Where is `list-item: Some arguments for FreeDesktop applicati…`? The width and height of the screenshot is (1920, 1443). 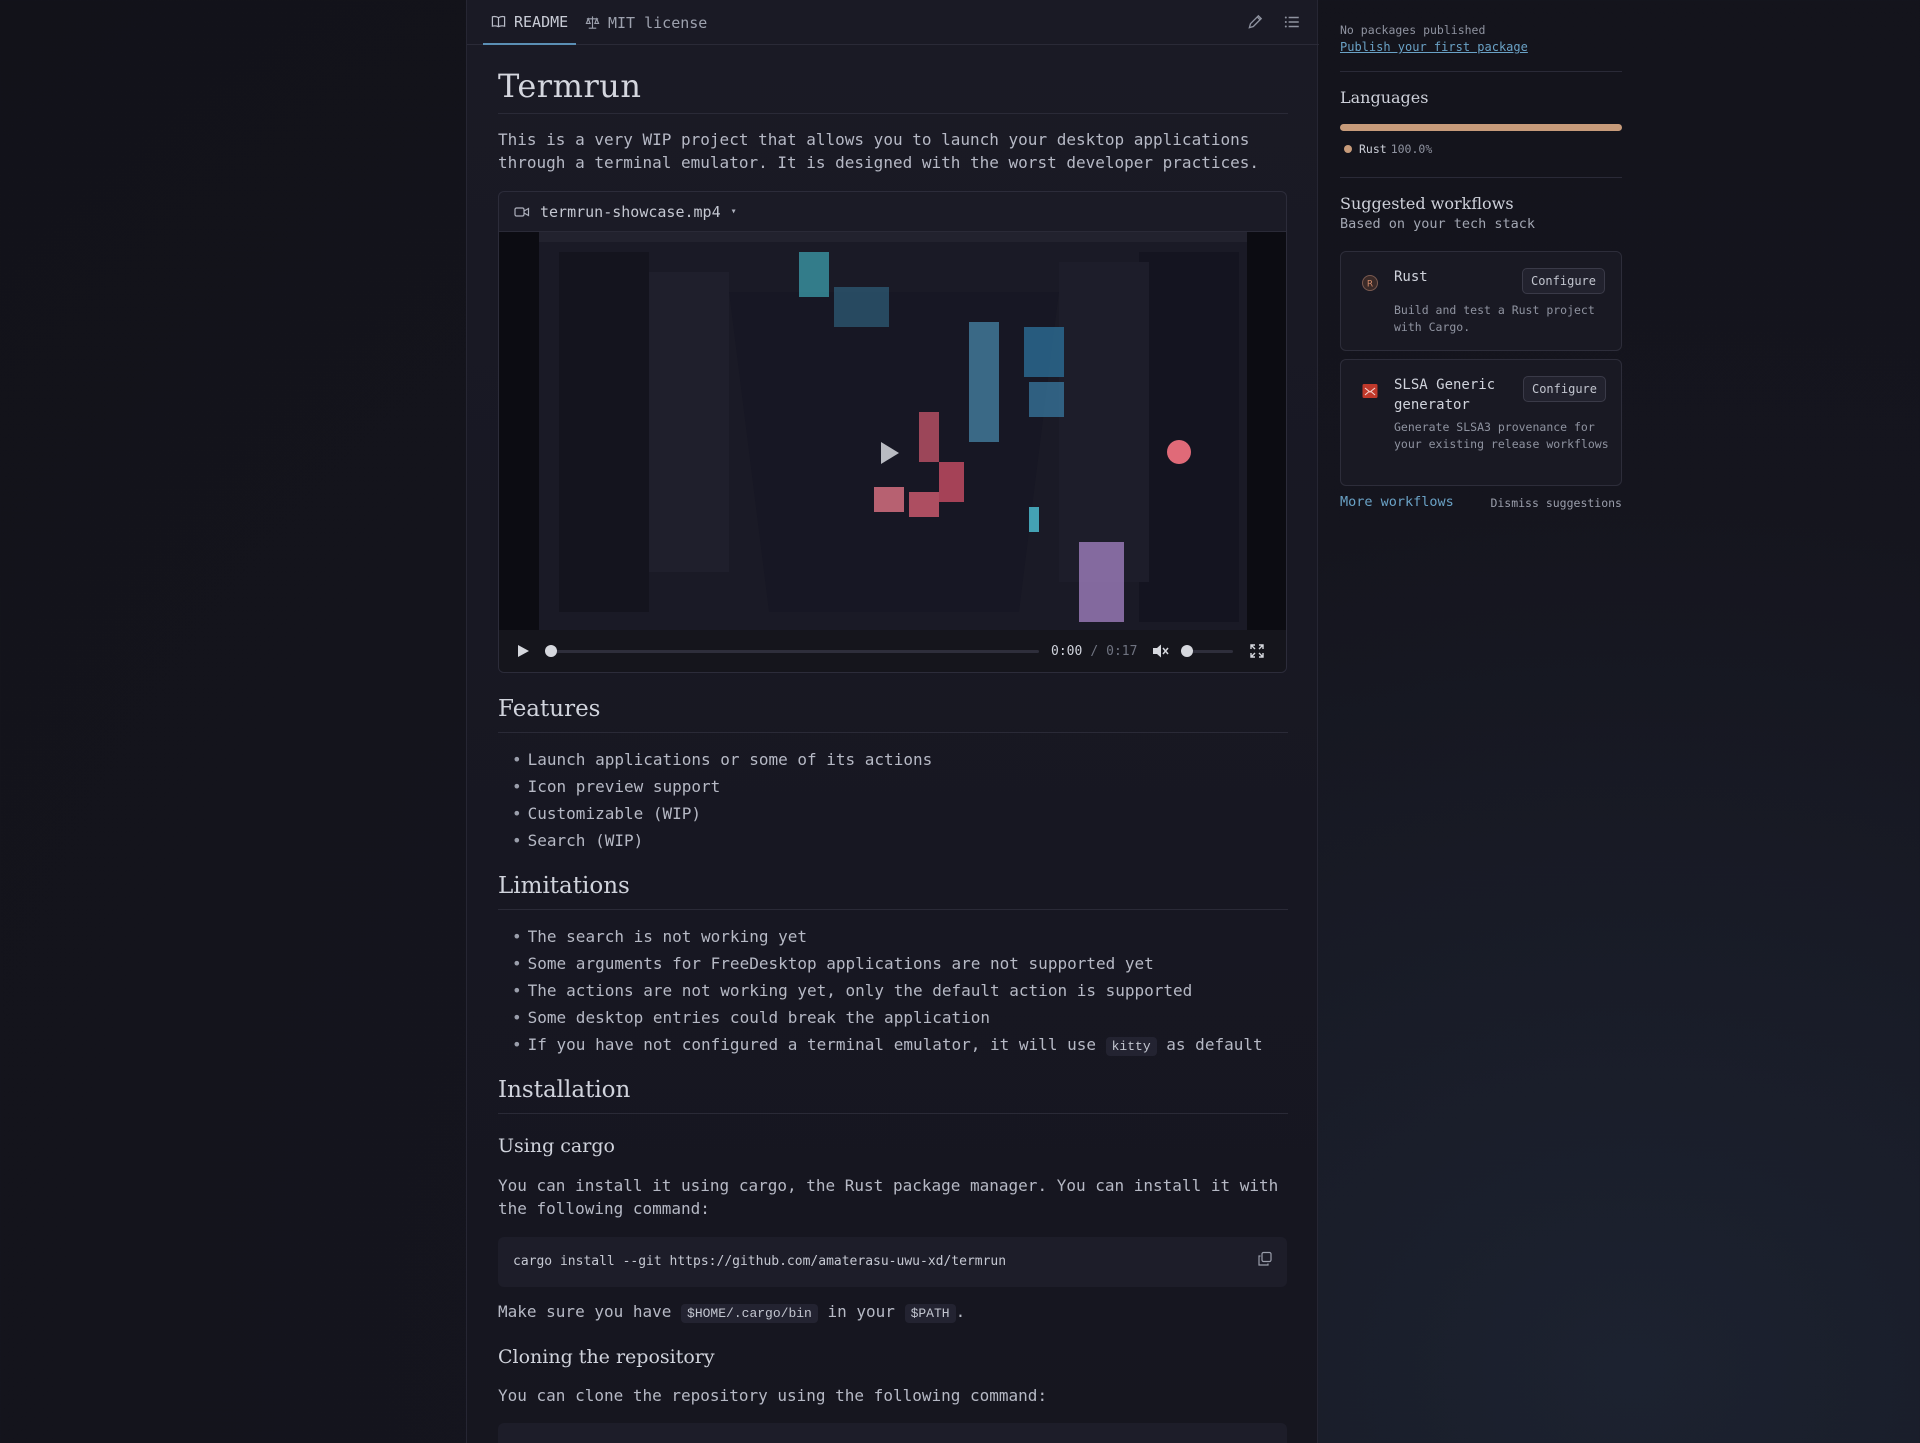 list-item: Some arguments for FreeDesktop applicati… is located at coordinates (887, 963).